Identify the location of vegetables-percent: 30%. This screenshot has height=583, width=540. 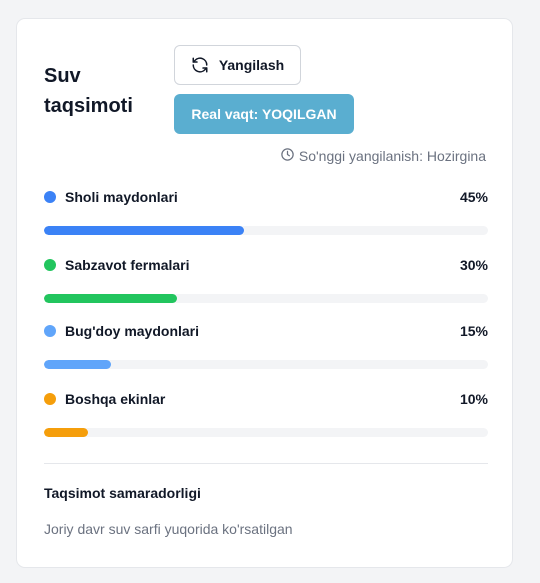
(473, 265).